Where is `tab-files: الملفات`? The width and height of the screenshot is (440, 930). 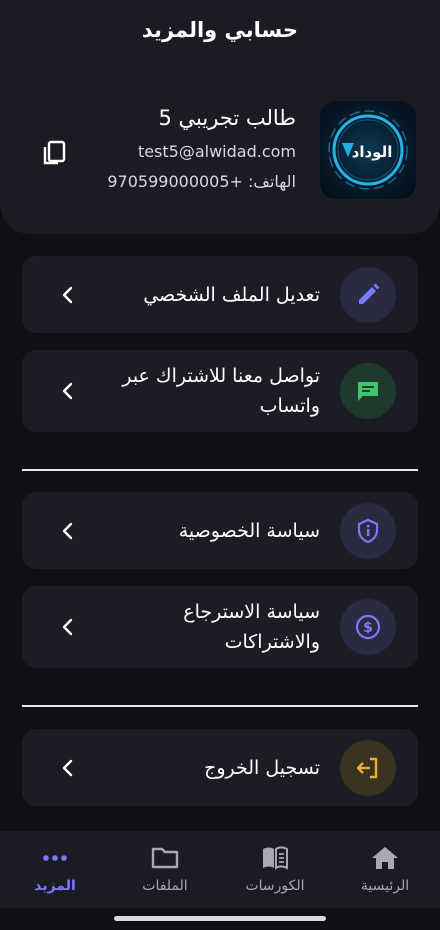
tab-files: الملفات is located at coordinates (165, 869).